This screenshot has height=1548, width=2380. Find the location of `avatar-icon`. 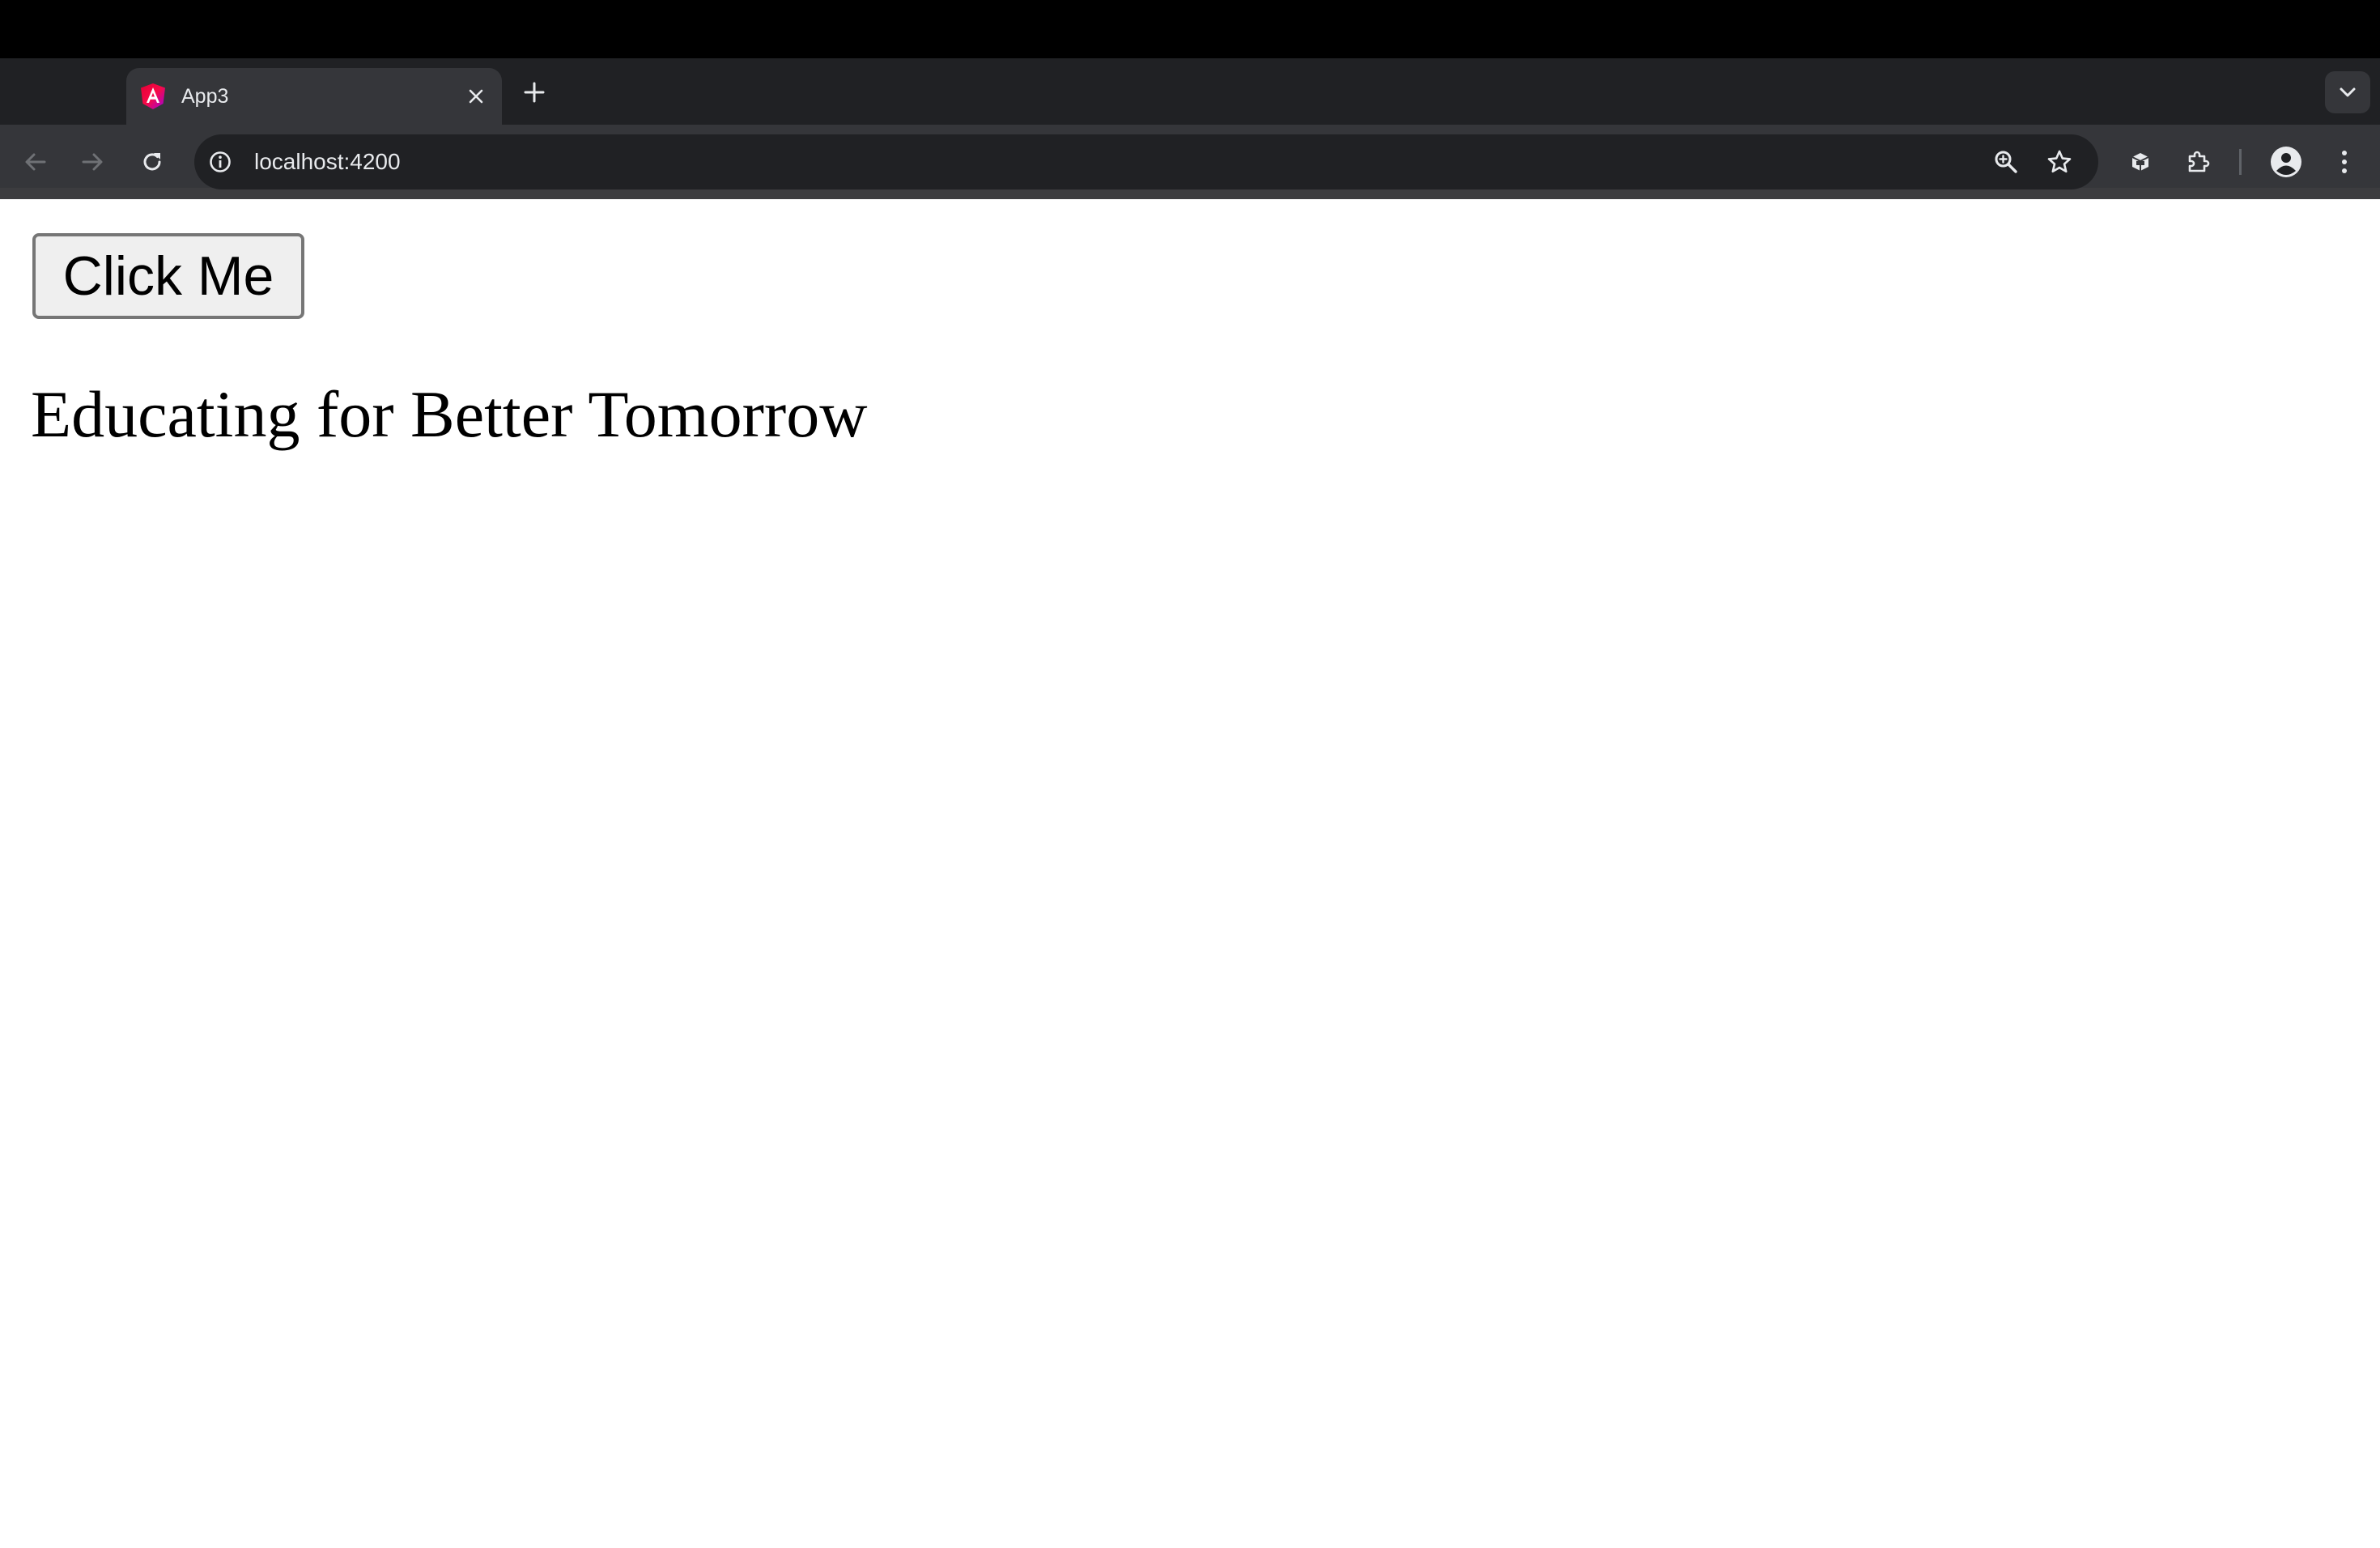

avatar-icon is located at coordinates (2286, 161).